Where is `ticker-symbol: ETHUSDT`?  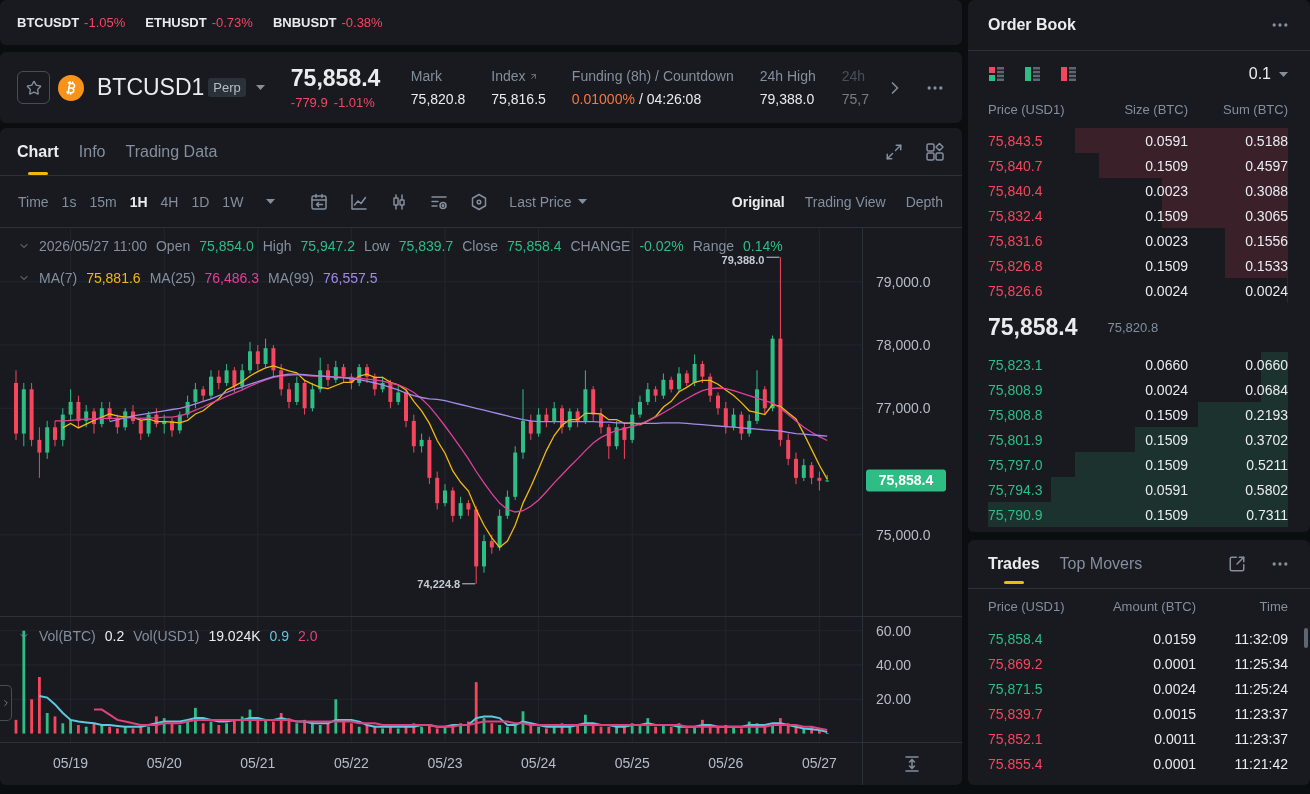 ticker-symbol: ETHUSDT is located at coordinates (176, 22).